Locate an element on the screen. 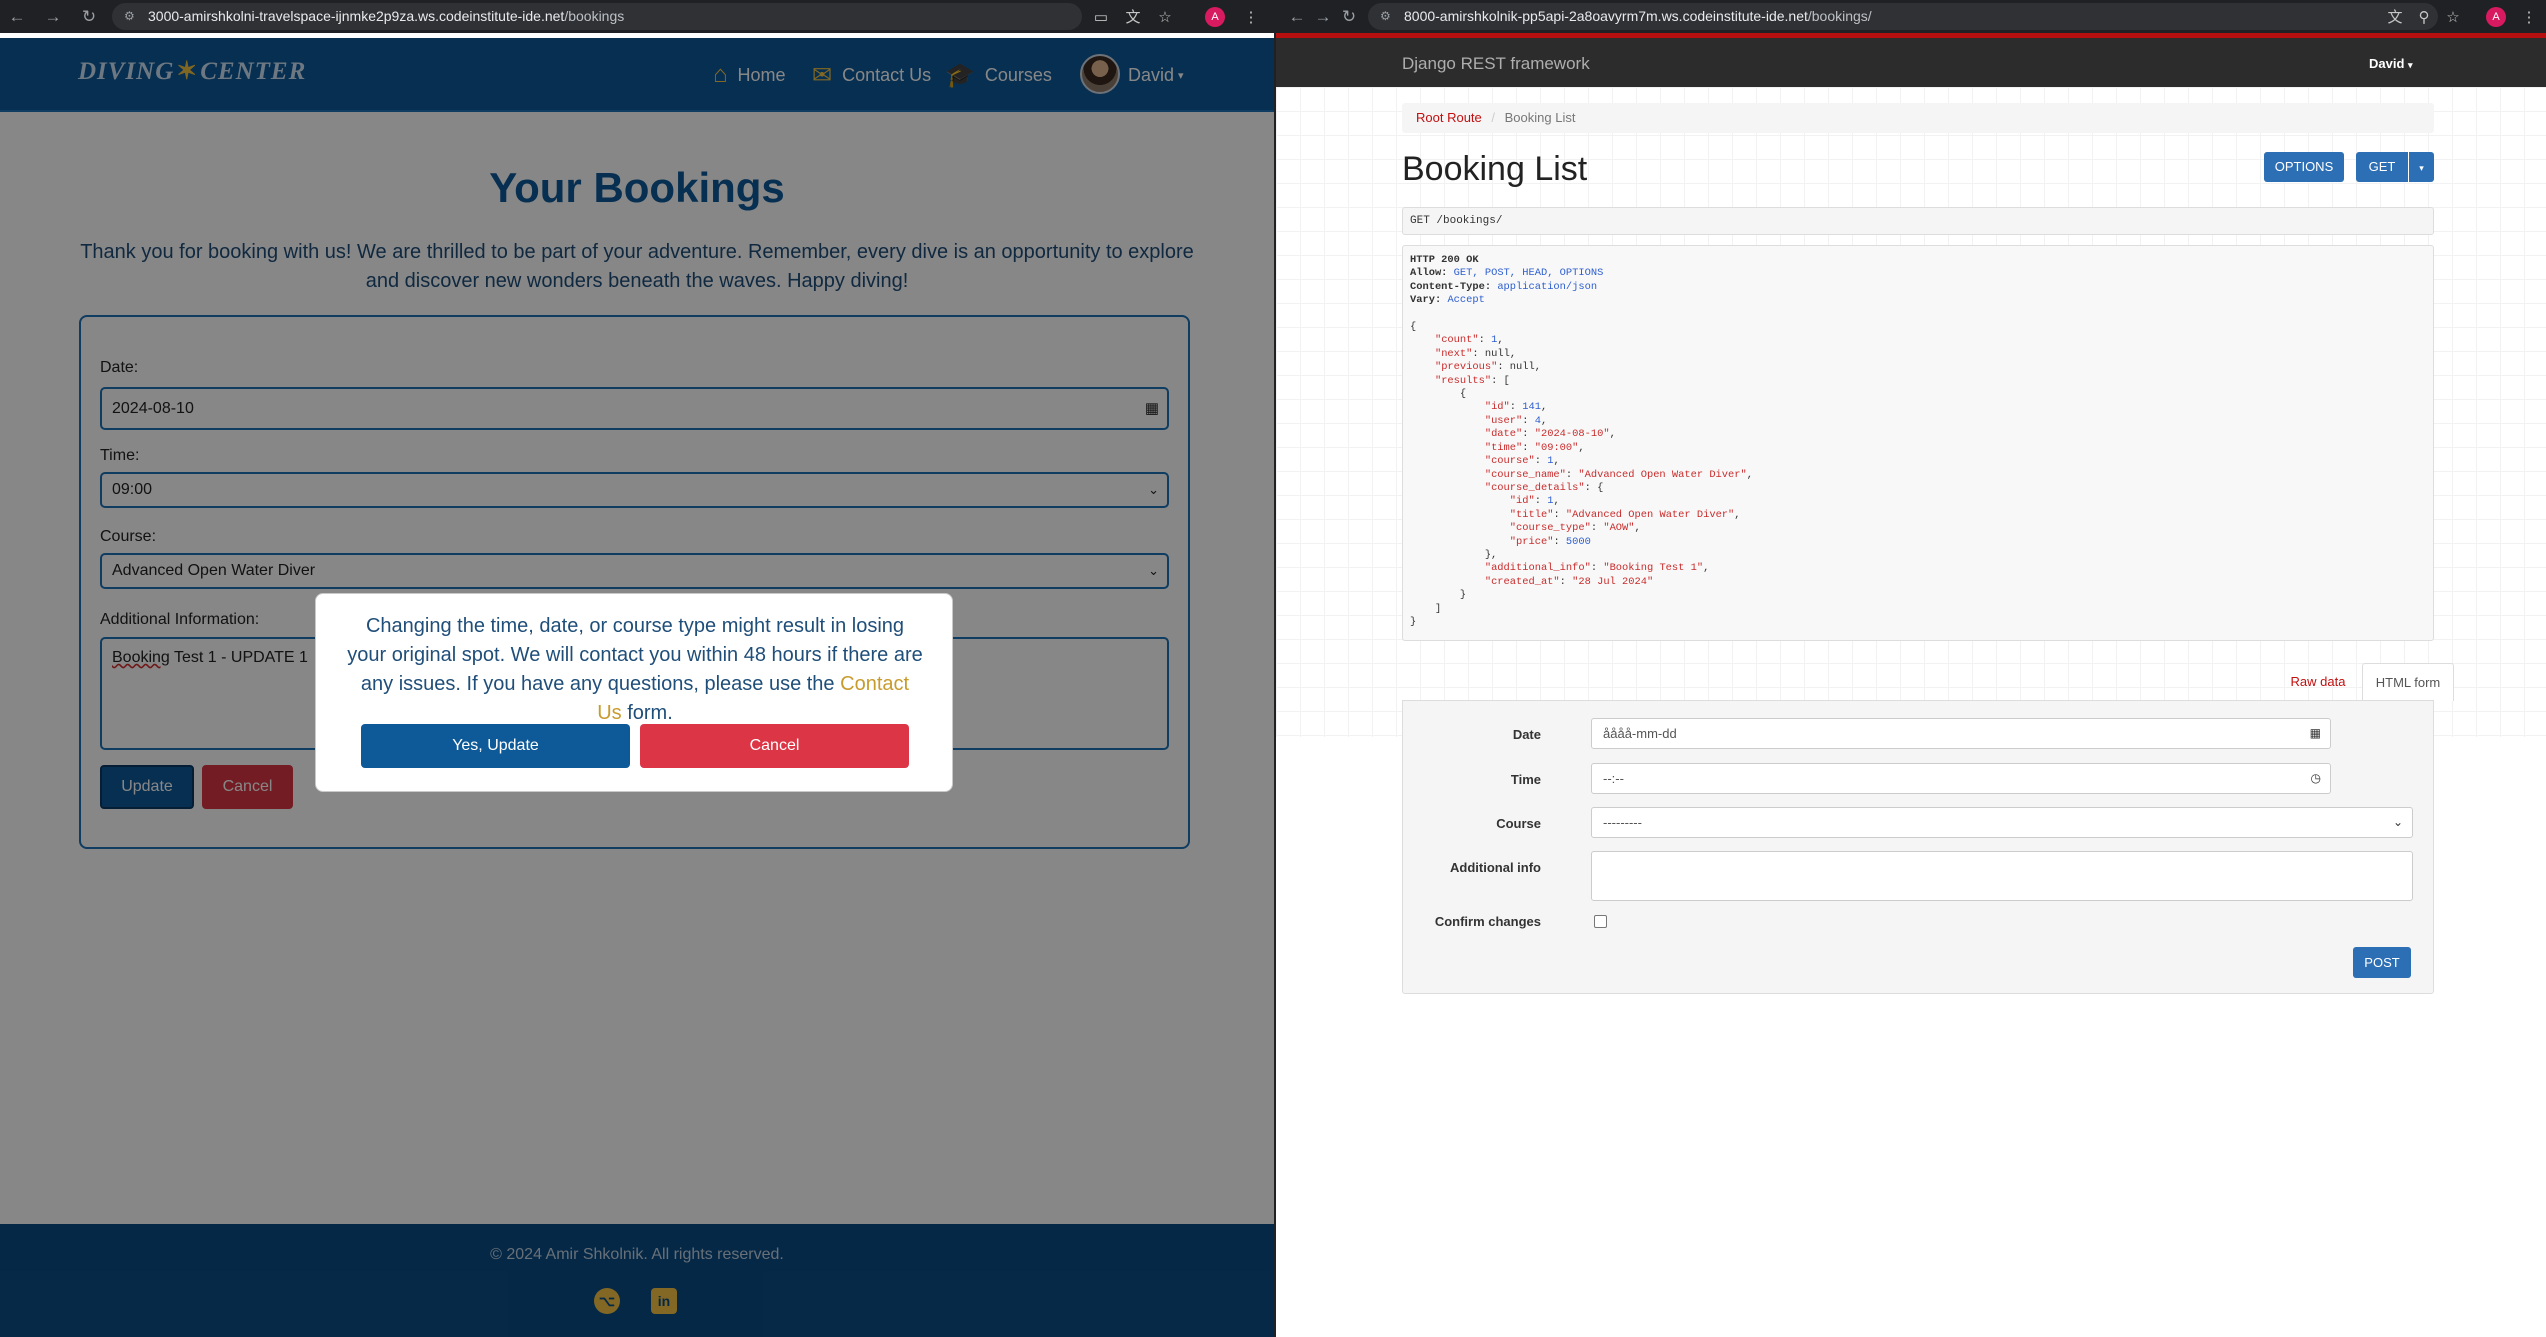 The image size is (2546, 1337). drf-time-label: Time is located at coordinates (1525, 779).